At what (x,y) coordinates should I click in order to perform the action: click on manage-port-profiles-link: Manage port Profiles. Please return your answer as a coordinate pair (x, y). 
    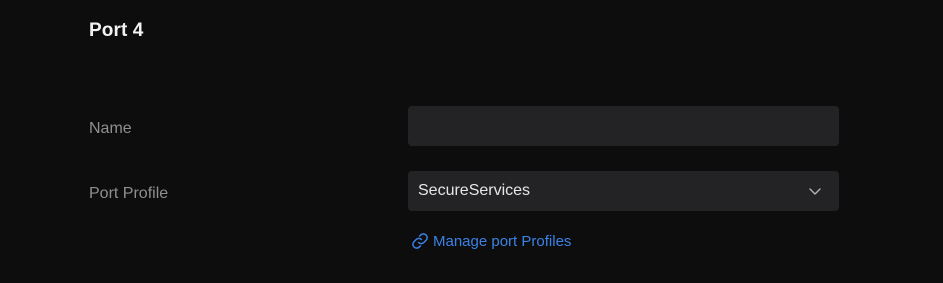
    Looking at the image, I should click on (490, 241).